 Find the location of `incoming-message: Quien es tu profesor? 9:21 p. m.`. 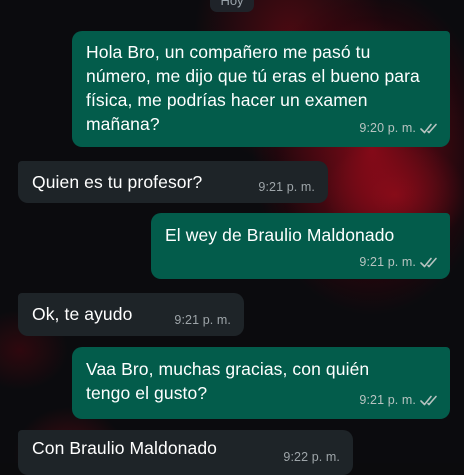

incoming-message: Quien es tu profesor? 9:21 p. m. is located at coordinates (173, 182).